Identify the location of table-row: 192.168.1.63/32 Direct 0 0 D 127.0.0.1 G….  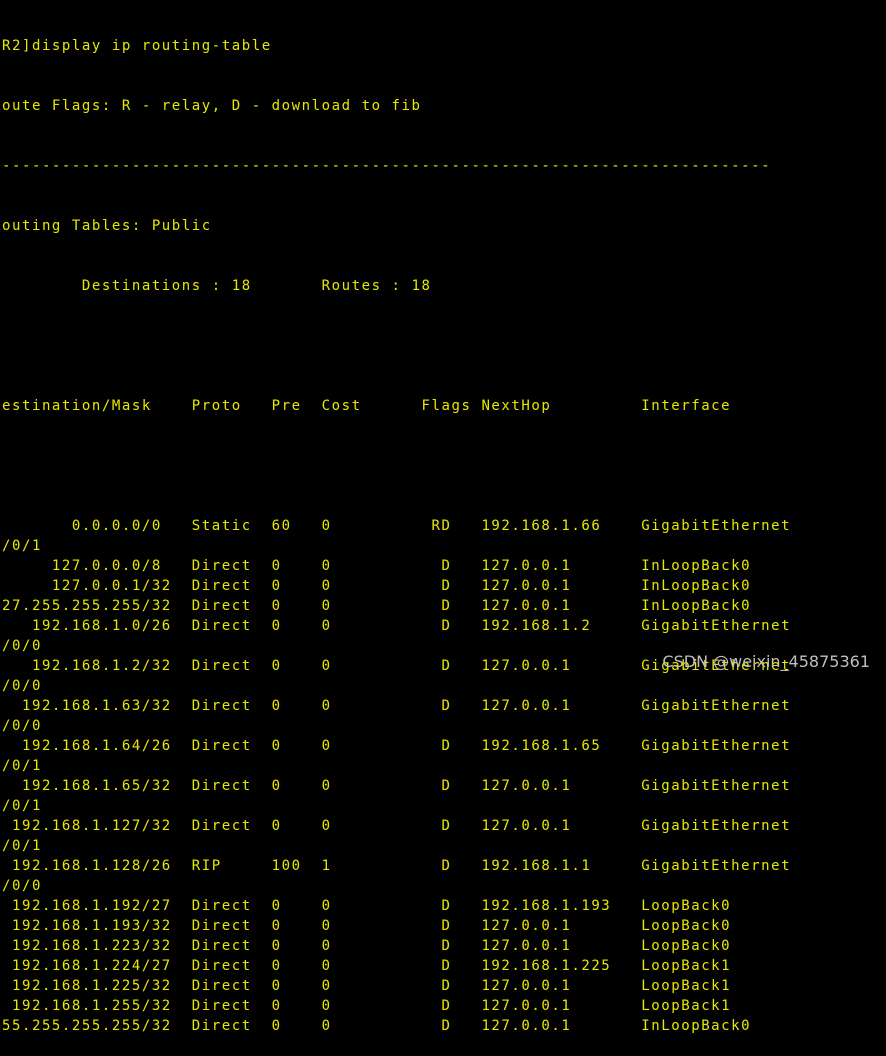
(396, 706).